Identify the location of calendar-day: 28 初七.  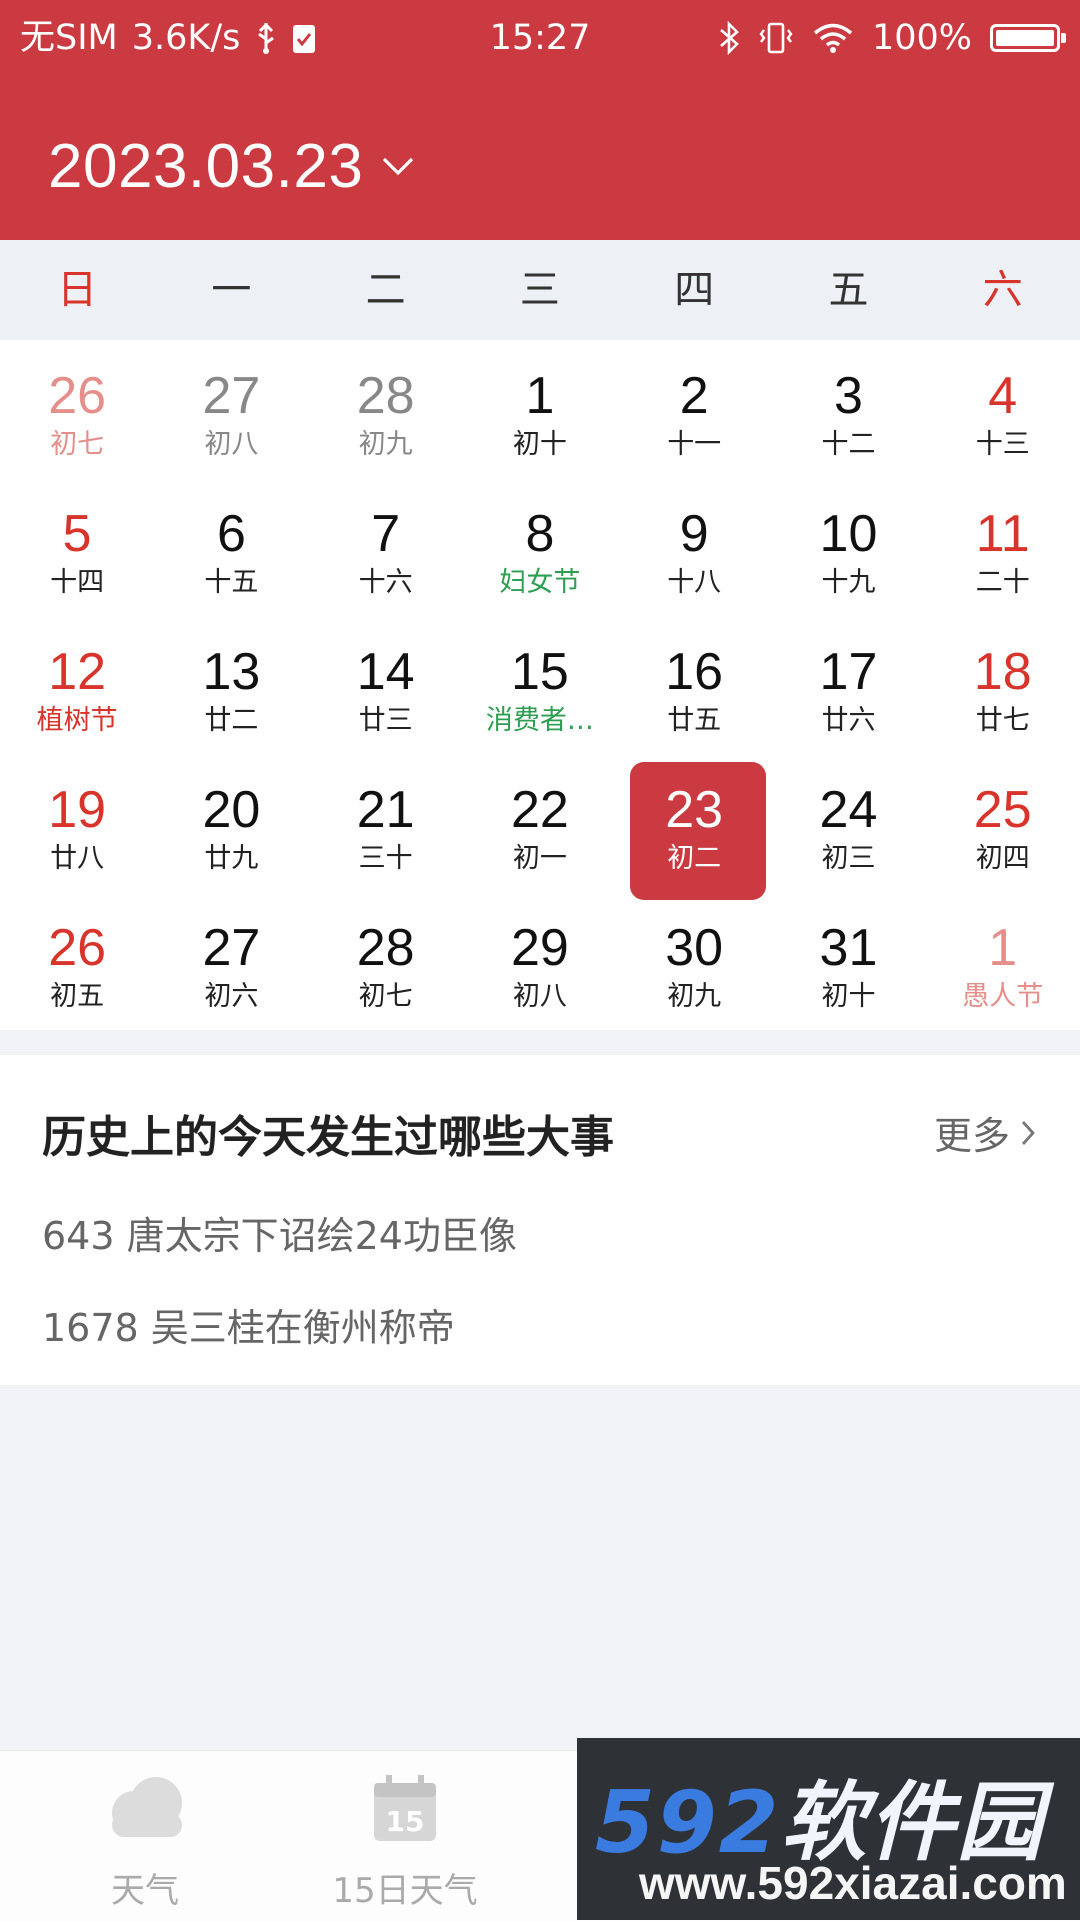
(386, 969).